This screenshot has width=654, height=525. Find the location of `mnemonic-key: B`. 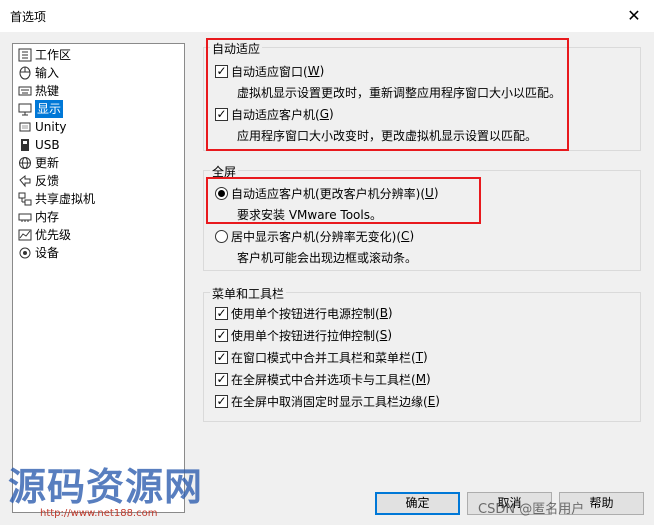

mnemonic-key: B is located at coordinates (383, 313).